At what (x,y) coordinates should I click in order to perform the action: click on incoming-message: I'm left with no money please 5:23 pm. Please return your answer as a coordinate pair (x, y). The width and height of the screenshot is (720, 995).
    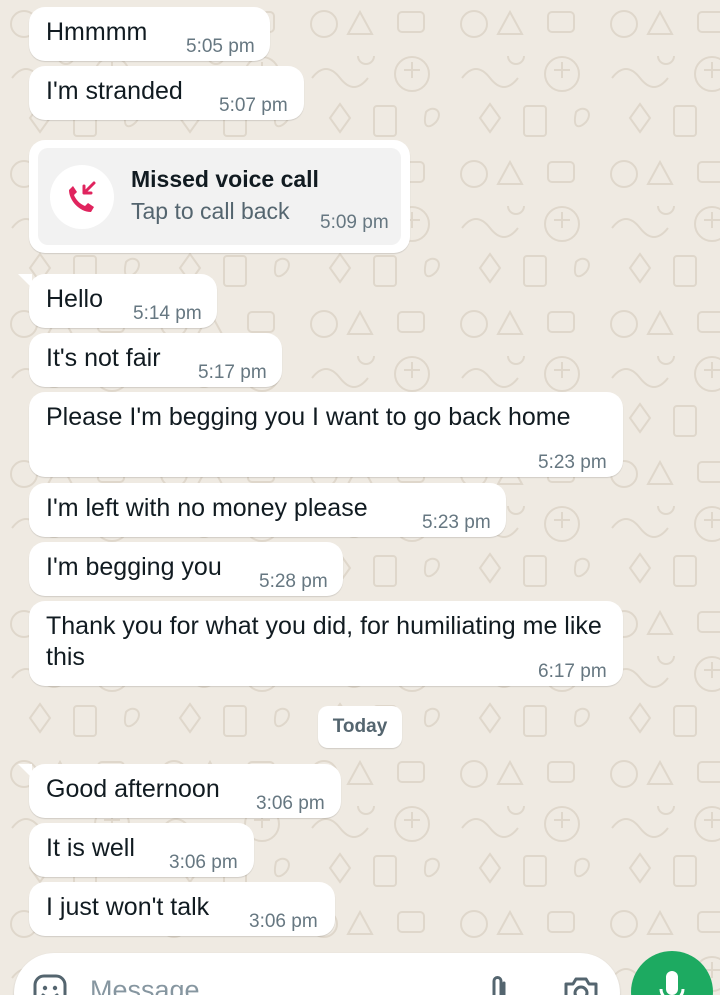
    Looking at the image, I should click on (267, 510).